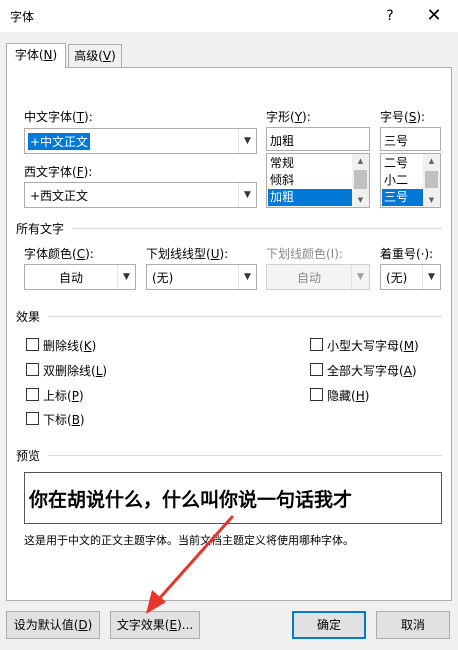 This screenshot has height=650, width=458. What do you see at coordinates (310, 163) in the screenshot?
I see `list-item: 常规` at bounding box center [310, 163].